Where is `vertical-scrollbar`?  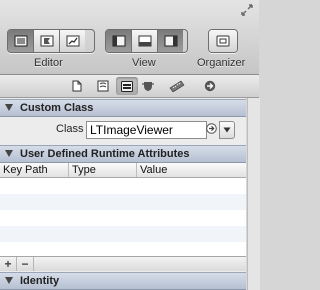 vertical-scrollbar is located at coordinates (253, 194).